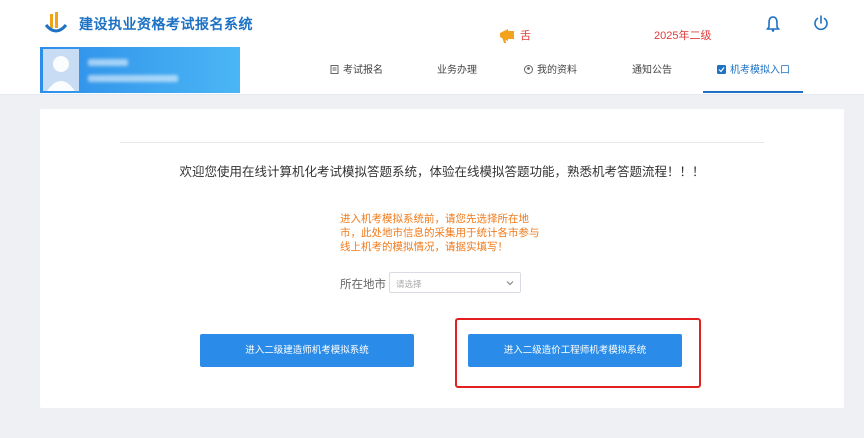 The height and width of the screenshot is (438, 864). I want to click on tab-label: 我的资料, so click(557, 70).